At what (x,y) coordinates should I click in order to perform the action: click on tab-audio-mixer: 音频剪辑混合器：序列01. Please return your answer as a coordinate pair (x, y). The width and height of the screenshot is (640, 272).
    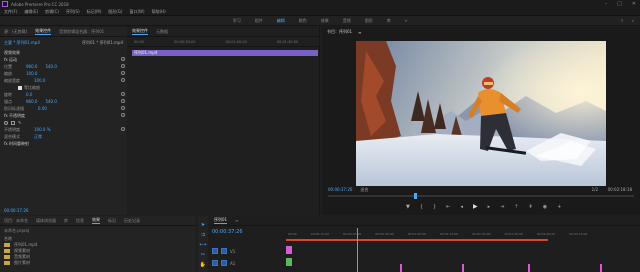
    Looking at the image, I should click on (81, 32).